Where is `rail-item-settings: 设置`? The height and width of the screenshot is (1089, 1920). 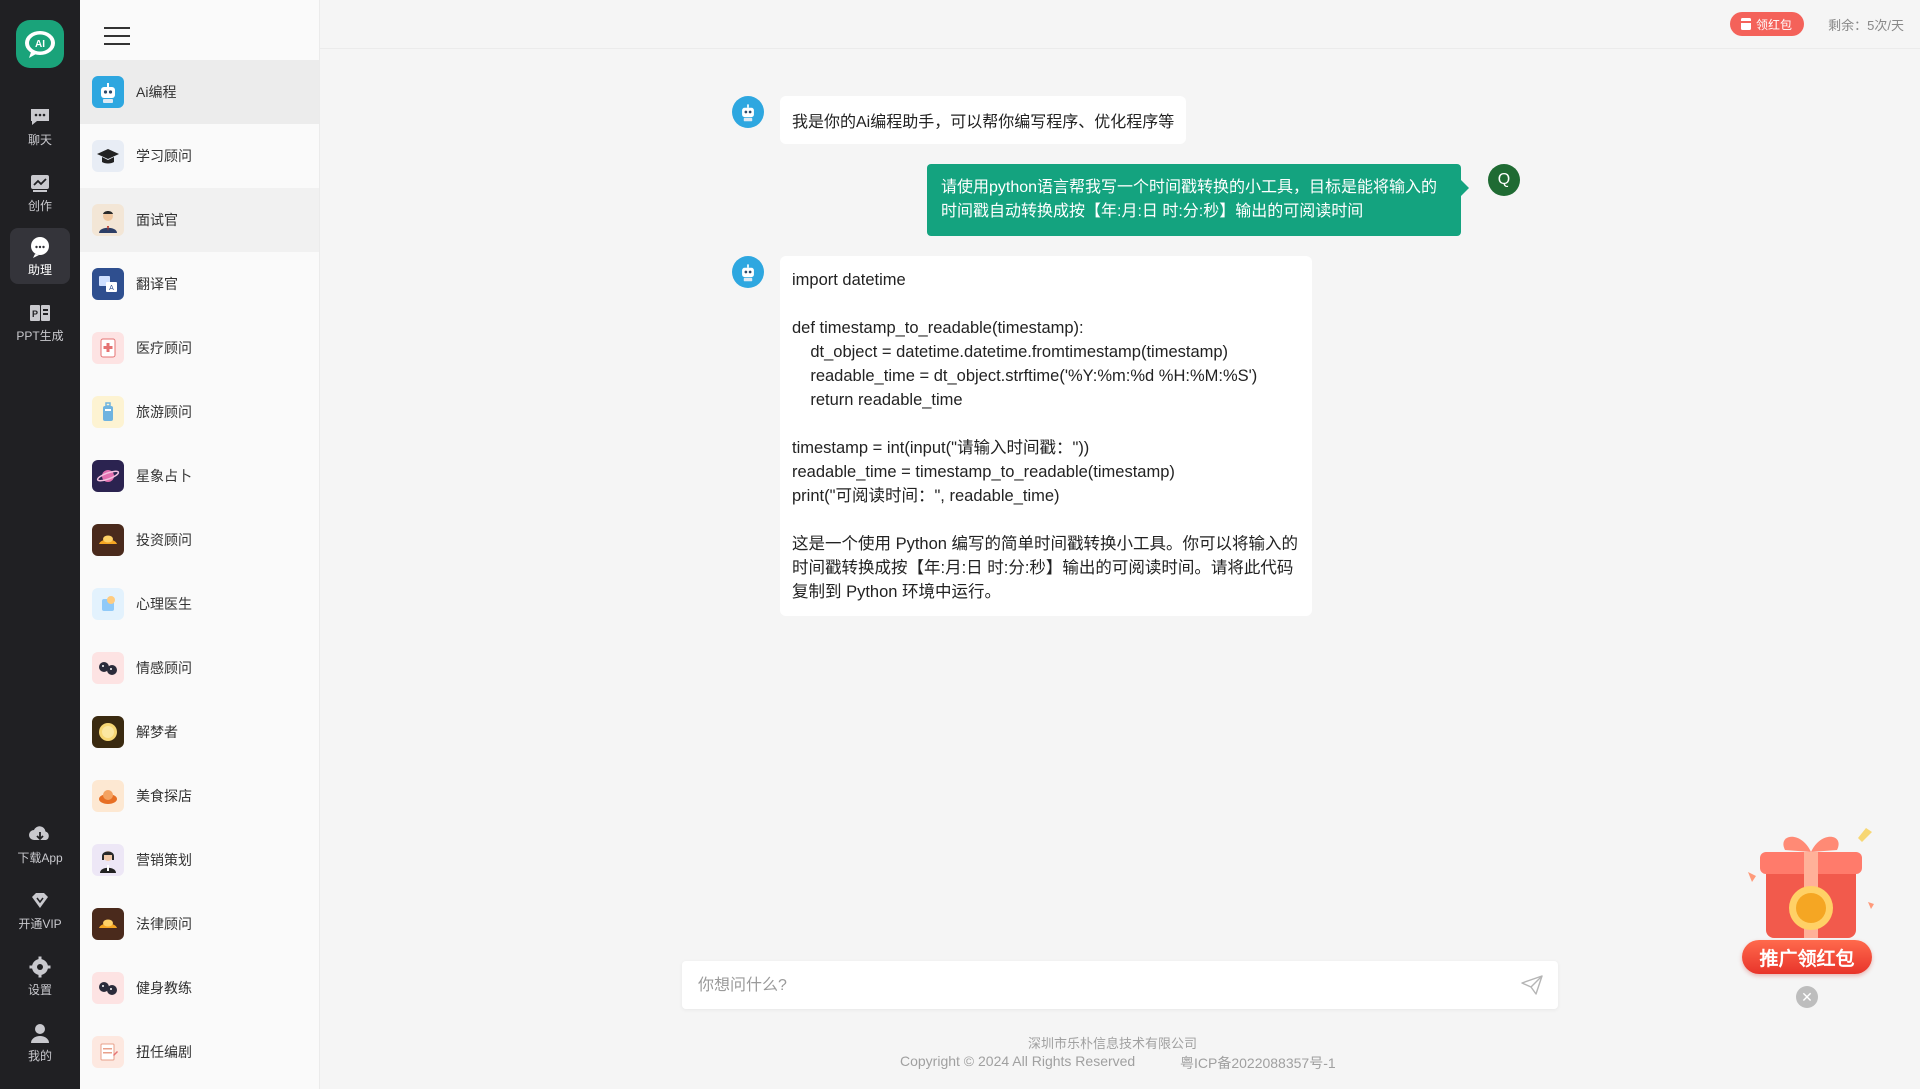 rail-item-settings: 设置 is located at coordinates (40, 976).